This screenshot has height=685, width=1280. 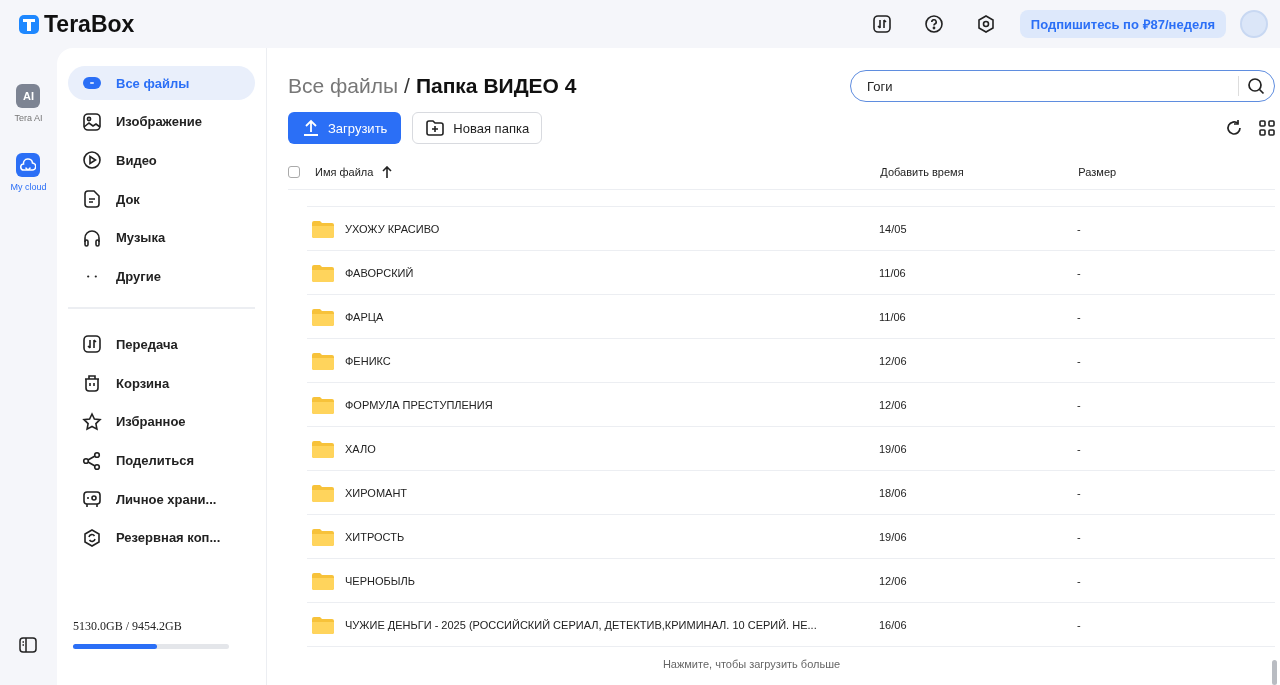 What do you see at coordinates (477, 128) in the screenshot?
I see `new-folder-button: Новая папка` at bounding box center [477, 128].